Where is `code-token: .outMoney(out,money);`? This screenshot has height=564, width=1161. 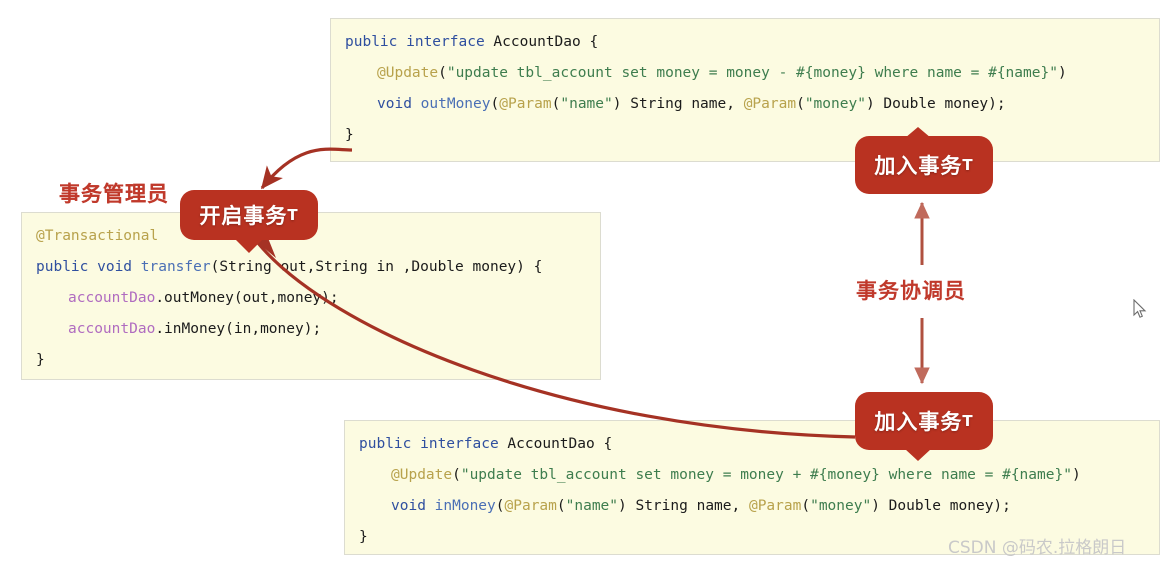 code-token: .outMoney(out,money); is located at coordinates (247, 298).